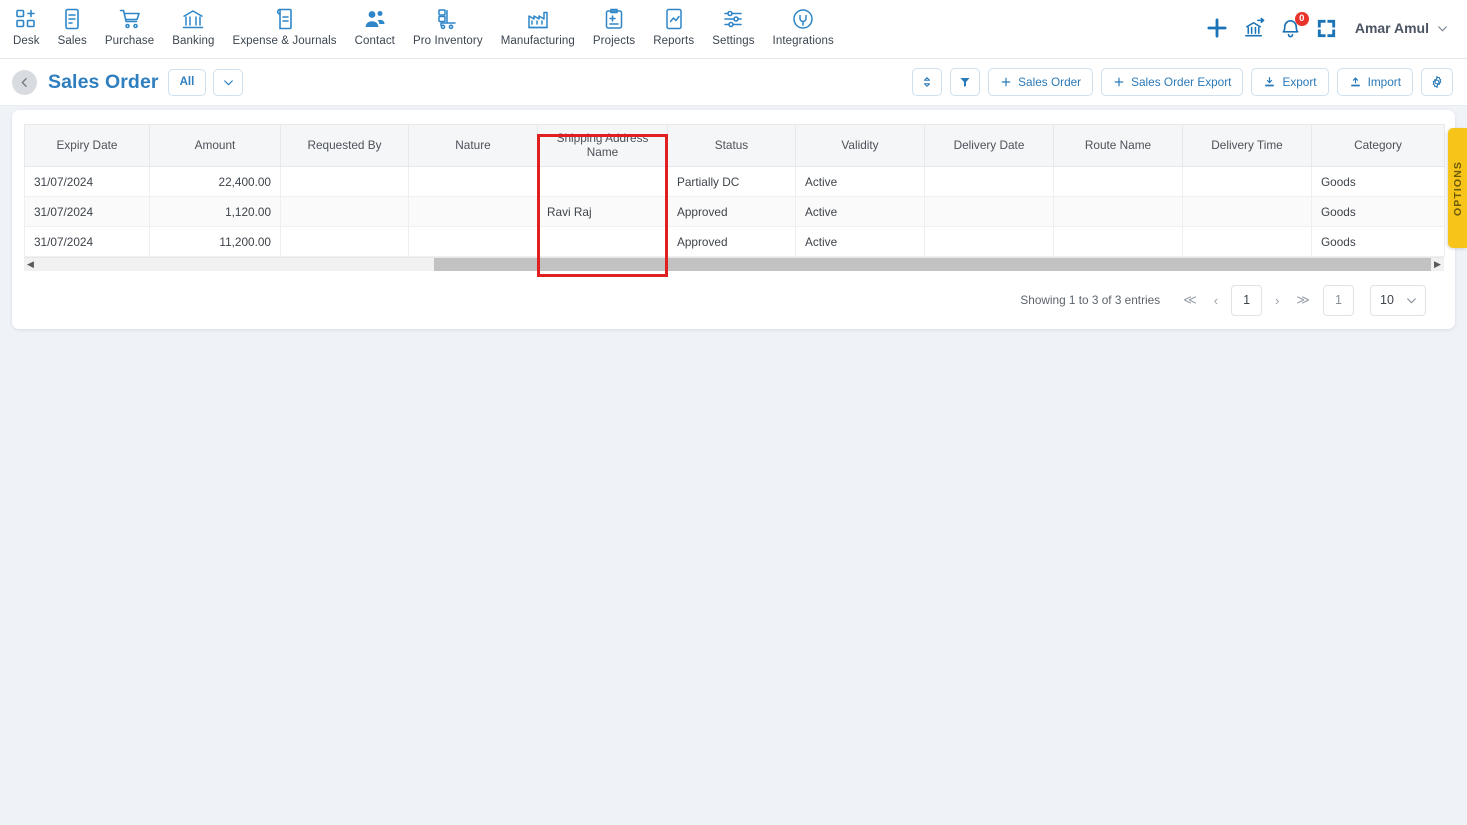 This screenshot has width=1467, height=825. Describe the element at coordinates (129, 23) in the screenshot. I see `nav-item-purchase: Purchase` at that location.